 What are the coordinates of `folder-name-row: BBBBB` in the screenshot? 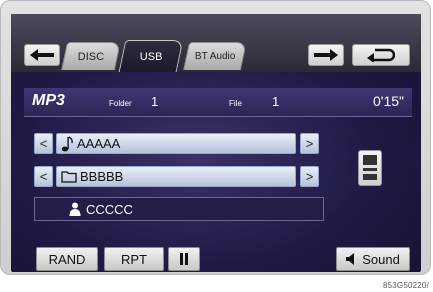 It's located at (176, 176).